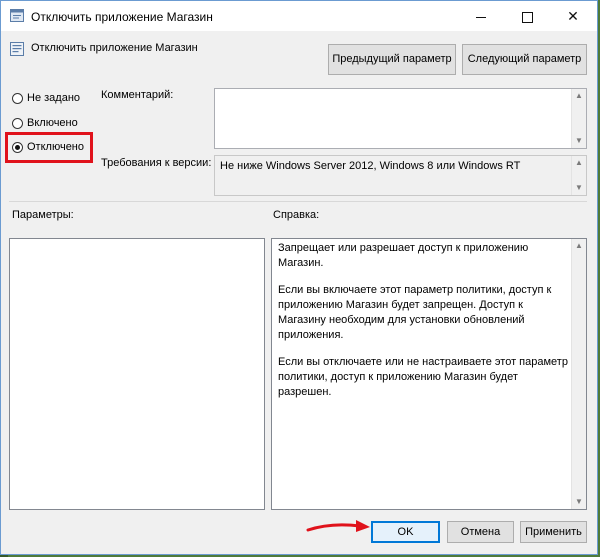 The image size is (600, 557). I want to click on maximize-button, so click(527, 16).